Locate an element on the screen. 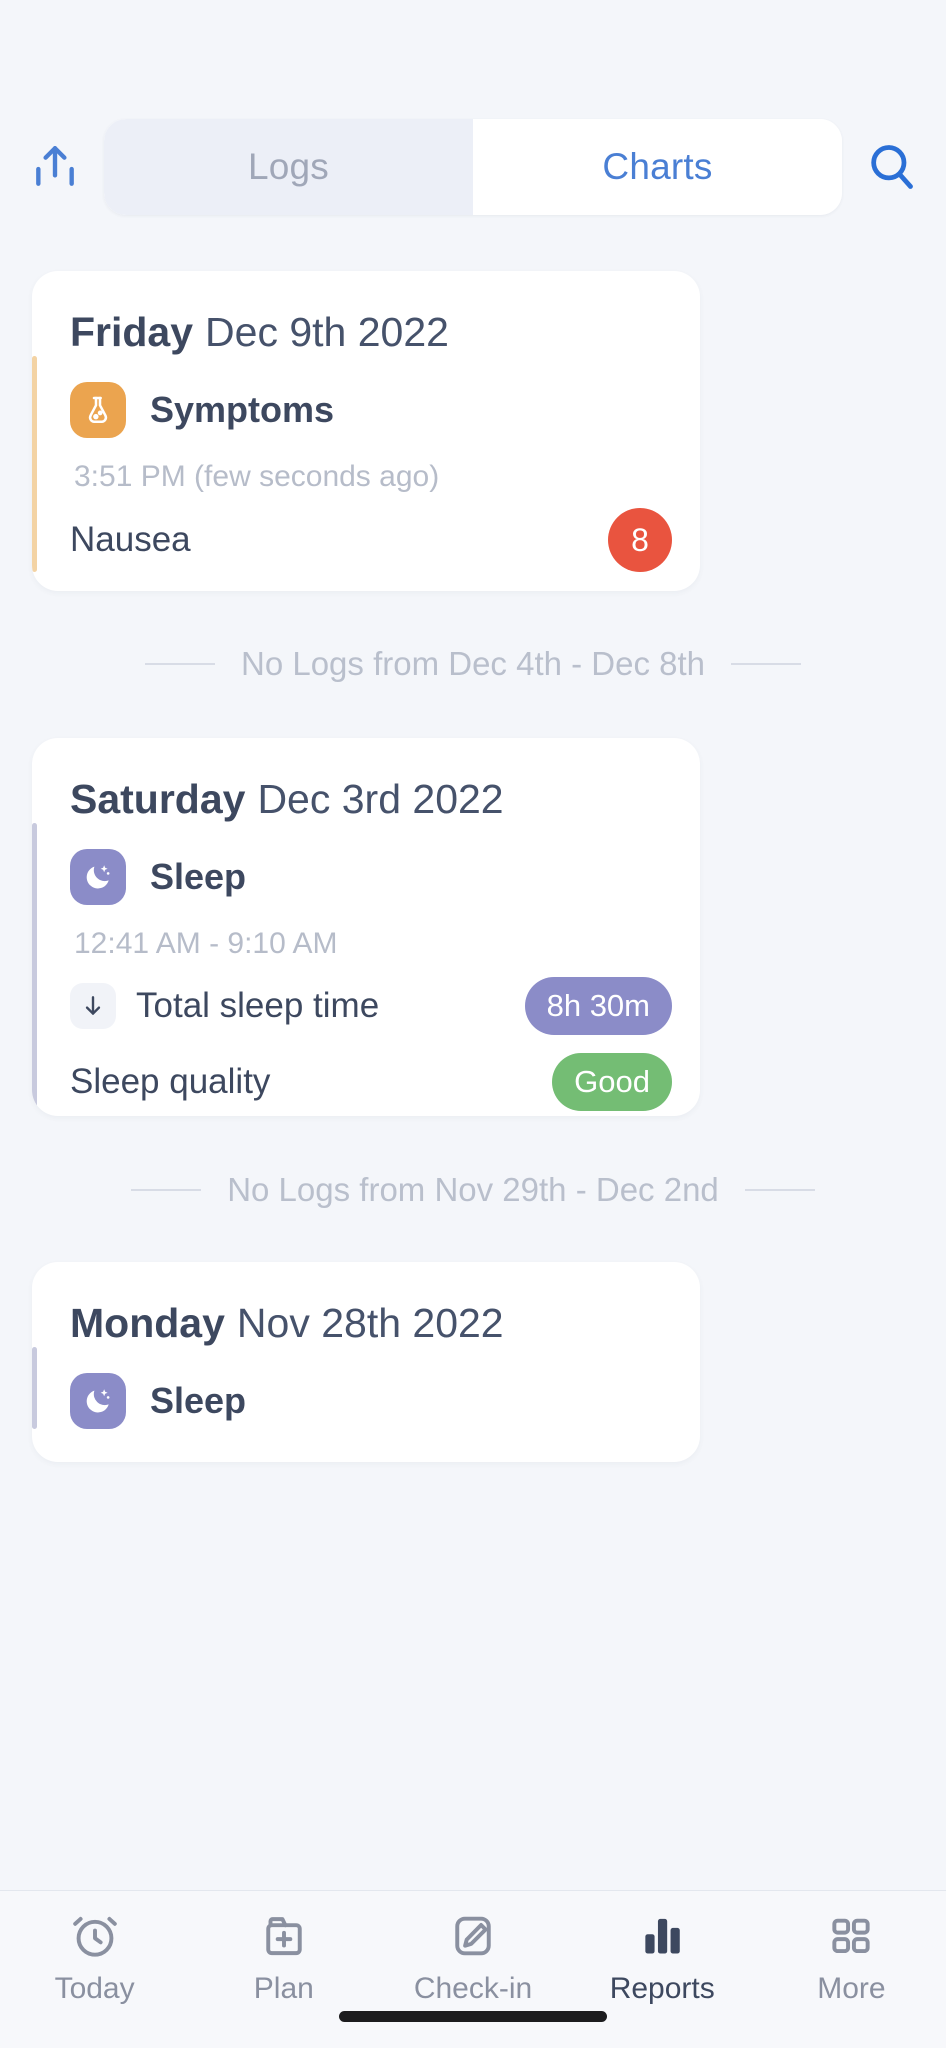  day-card-title: Saturday Dec 3rd 2022 is located at coordinates (366, 780).